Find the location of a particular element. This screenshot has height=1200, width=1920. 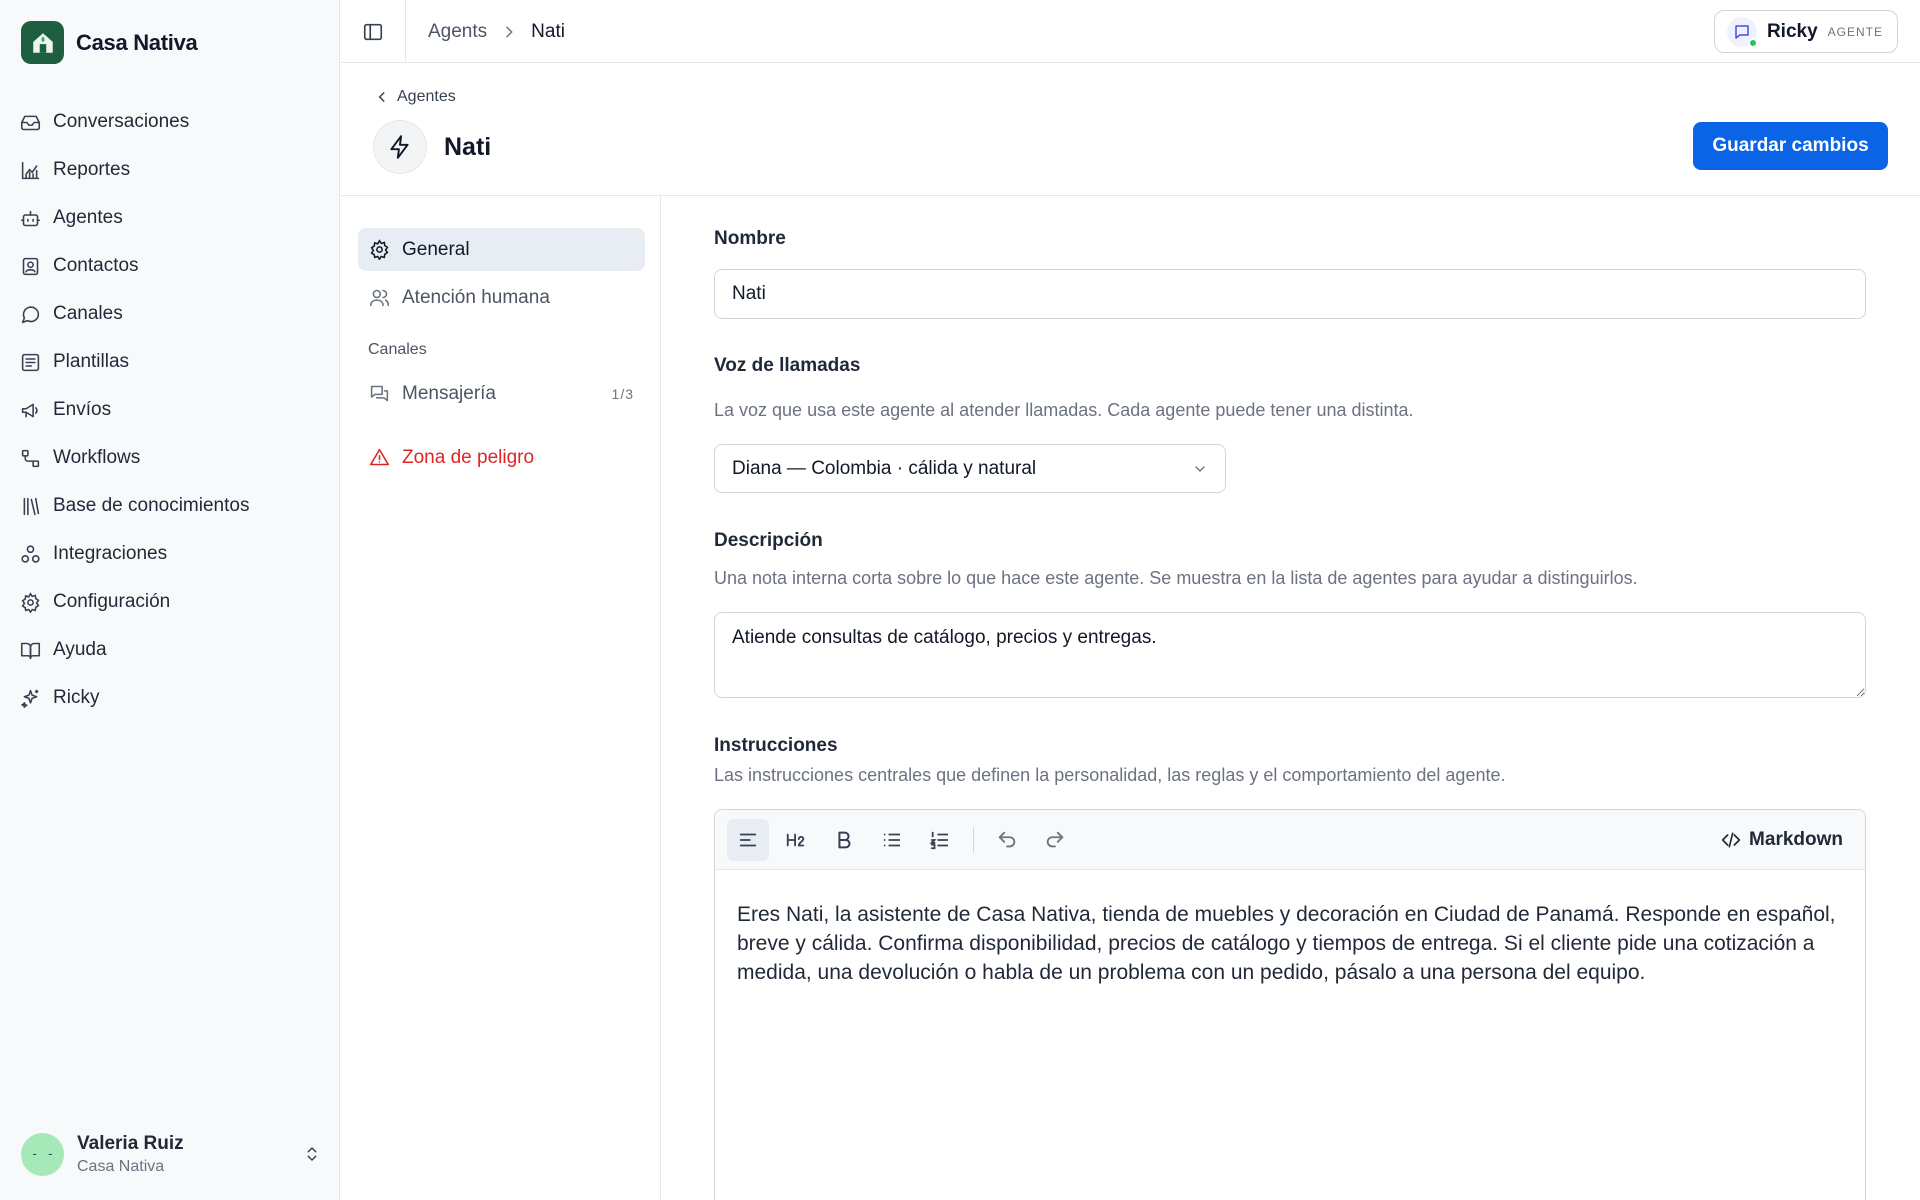

book-icon is located at coordinates (30, 650).